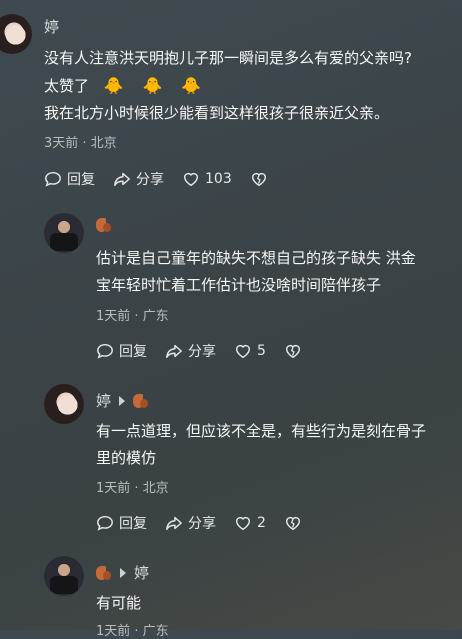  Describe the element at coordinates (261, 444) in the screenshot. I see `comment-text: 有一点道理，但应该不全是，有些行为是刻在骨子 里的模仿` at that location.